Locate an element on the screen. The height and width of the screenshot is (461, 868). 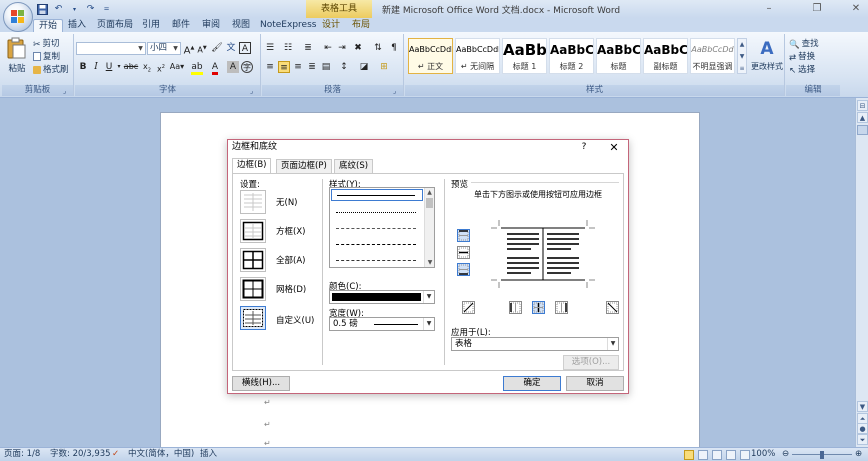
zoom-in-icon: ⊕ is located at coordinates (858, 454).